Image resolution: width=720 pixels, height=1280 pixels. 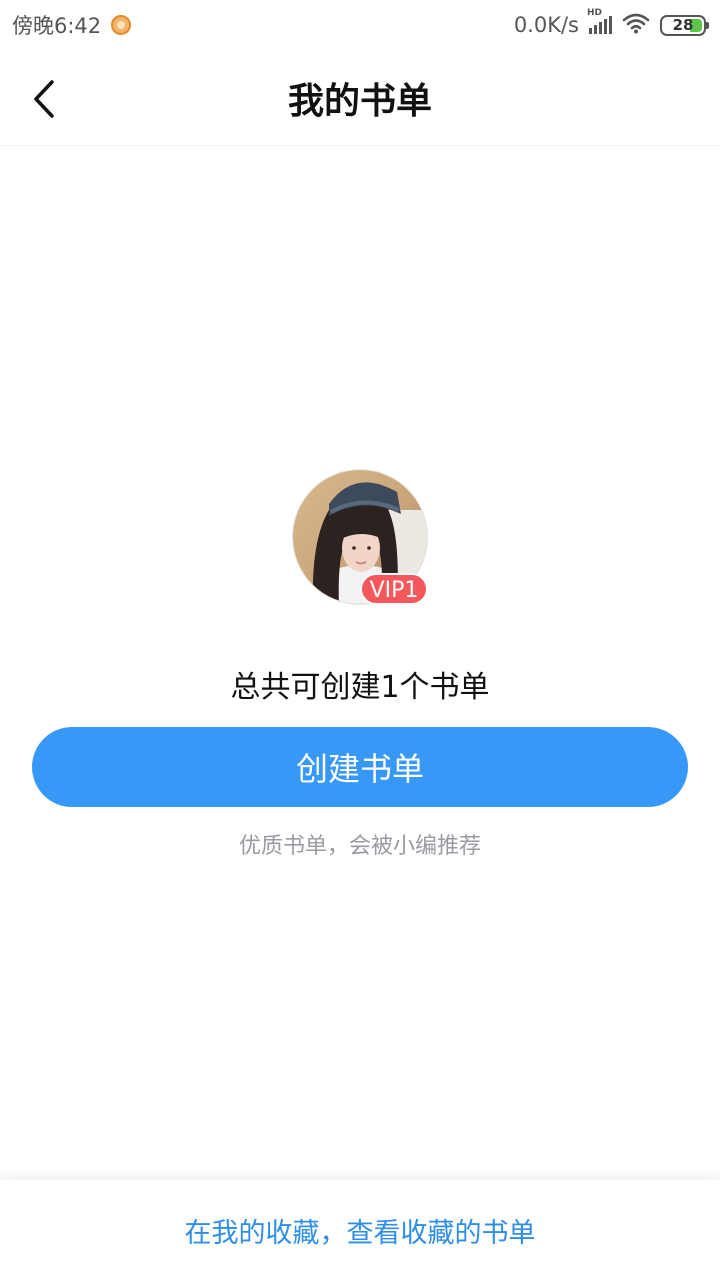 What do you see at coordinates (636, 25) in the screenshot?
I see `wifi-icon` at bounding box center [636, 25].